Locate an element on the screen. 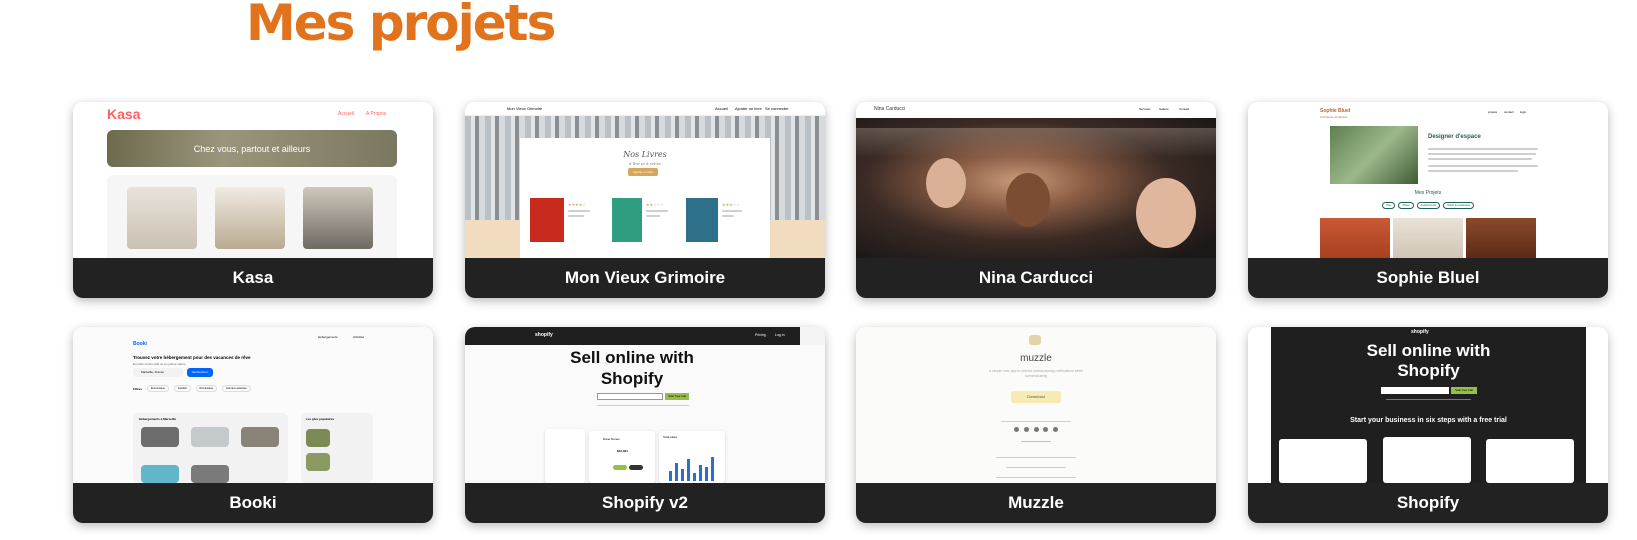 Image resolution: width=1637 pixels, height=540 pixels. project-label: Nina Carducci is located at coordinates (1036, 278).